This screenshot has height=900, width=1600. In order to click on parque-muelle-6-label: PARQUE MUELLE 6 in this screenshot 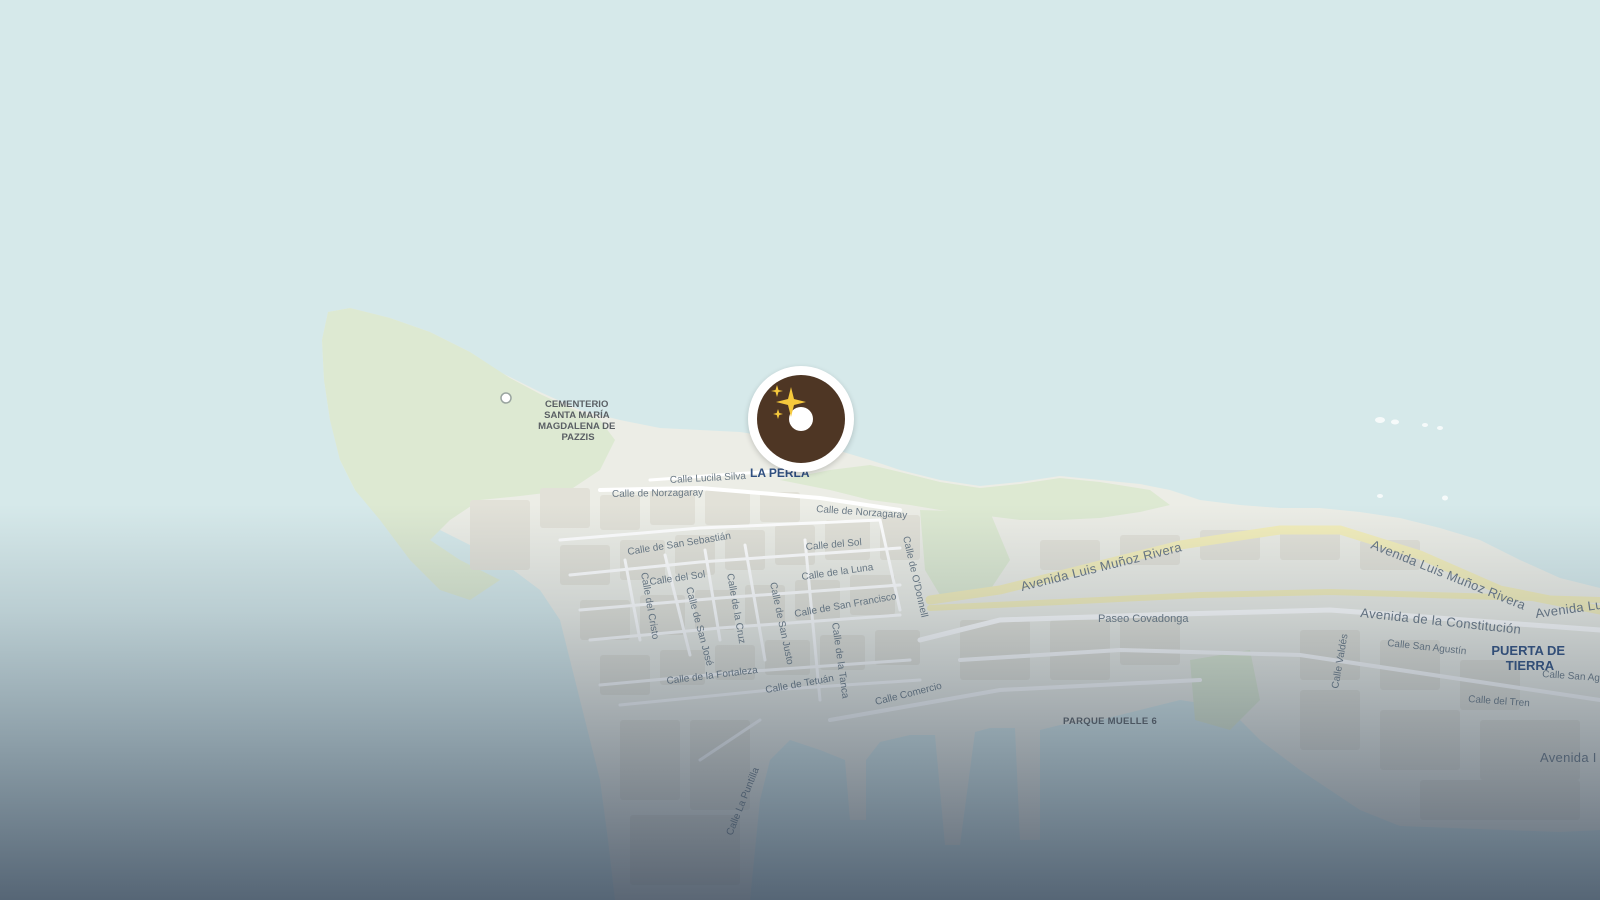, I will do `click(1110, 721)`.